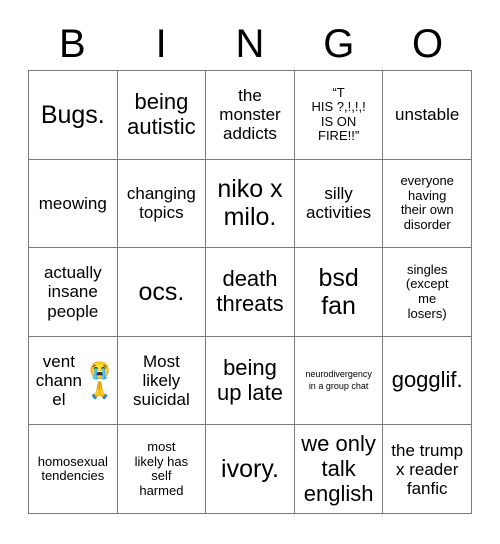 The image size is (500, 544). I want to click on bingo-cell-label: being up late, so click(250, 379).